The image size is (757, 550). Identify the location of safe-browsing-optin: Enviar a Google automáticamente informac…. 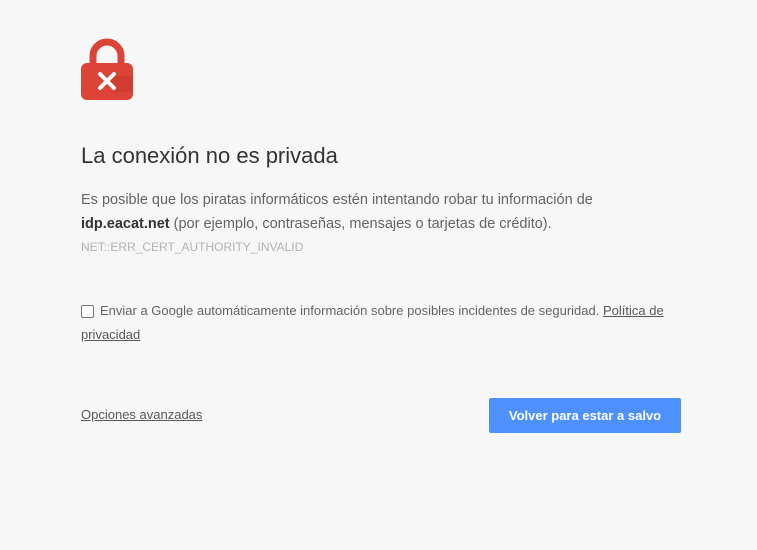
(381, 323).